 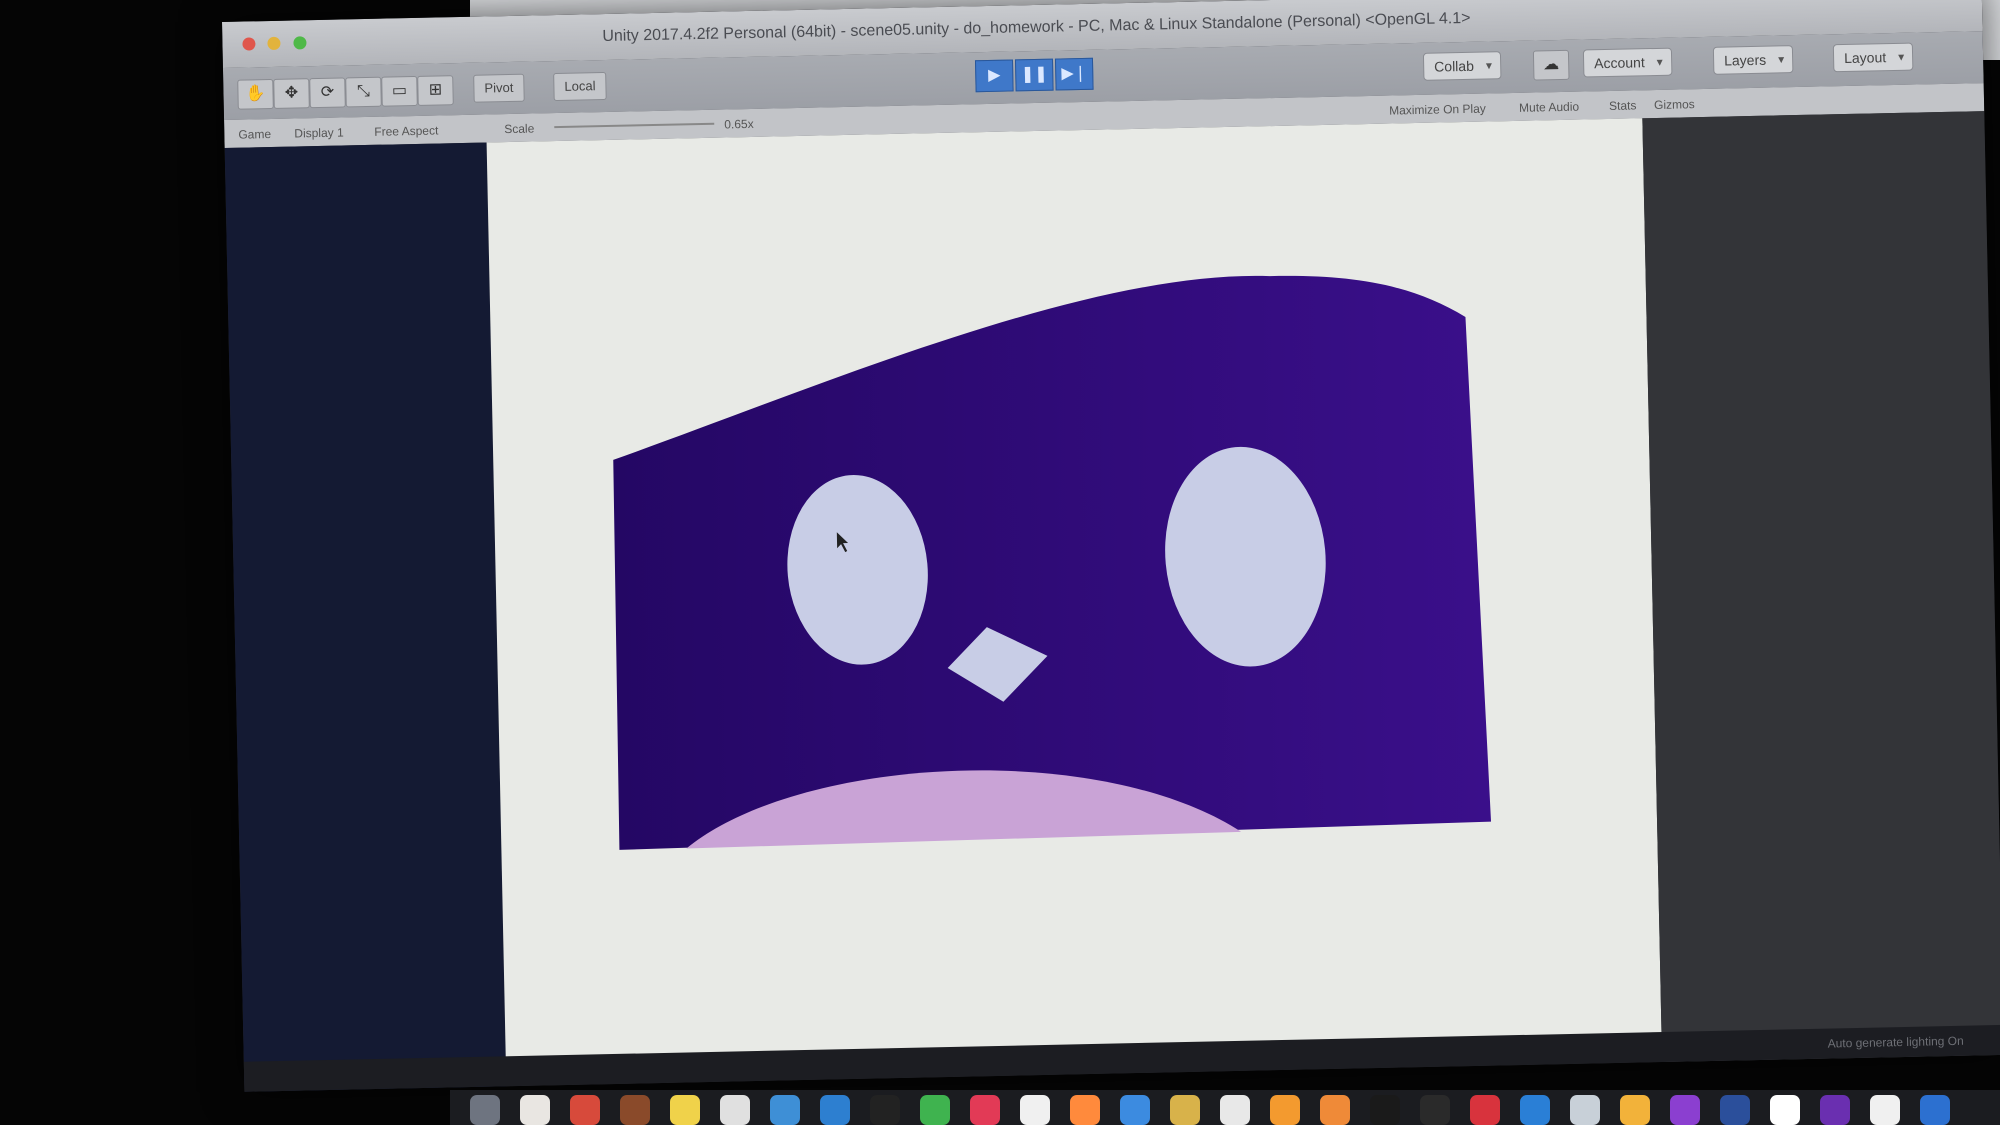 What do you see at coordinates (1462, 66) in the screenshot?
I see `collab-dropdown: Collab` at bounding box center [1462, 66].